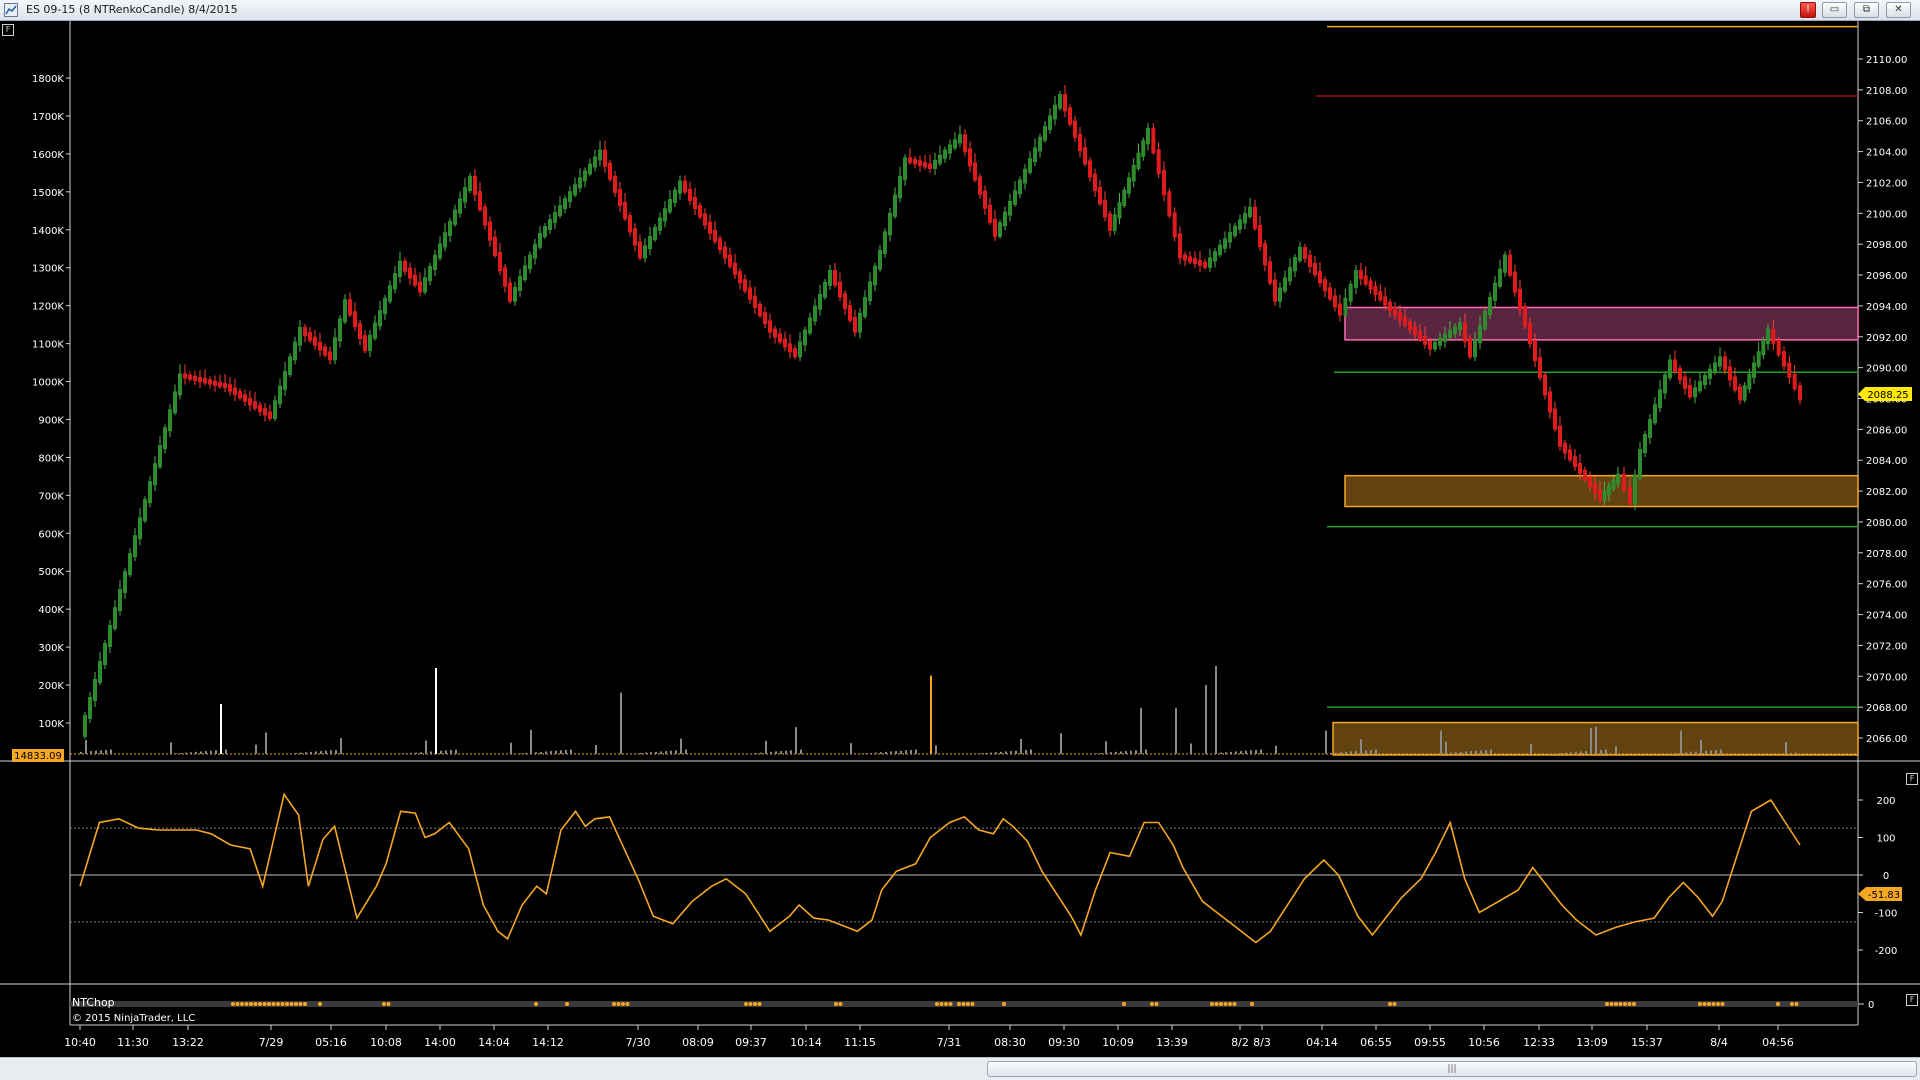 This screenshot has width=1920, height=1080. I want to click on price-tick-label: 2110.00, so click(1886, 60).